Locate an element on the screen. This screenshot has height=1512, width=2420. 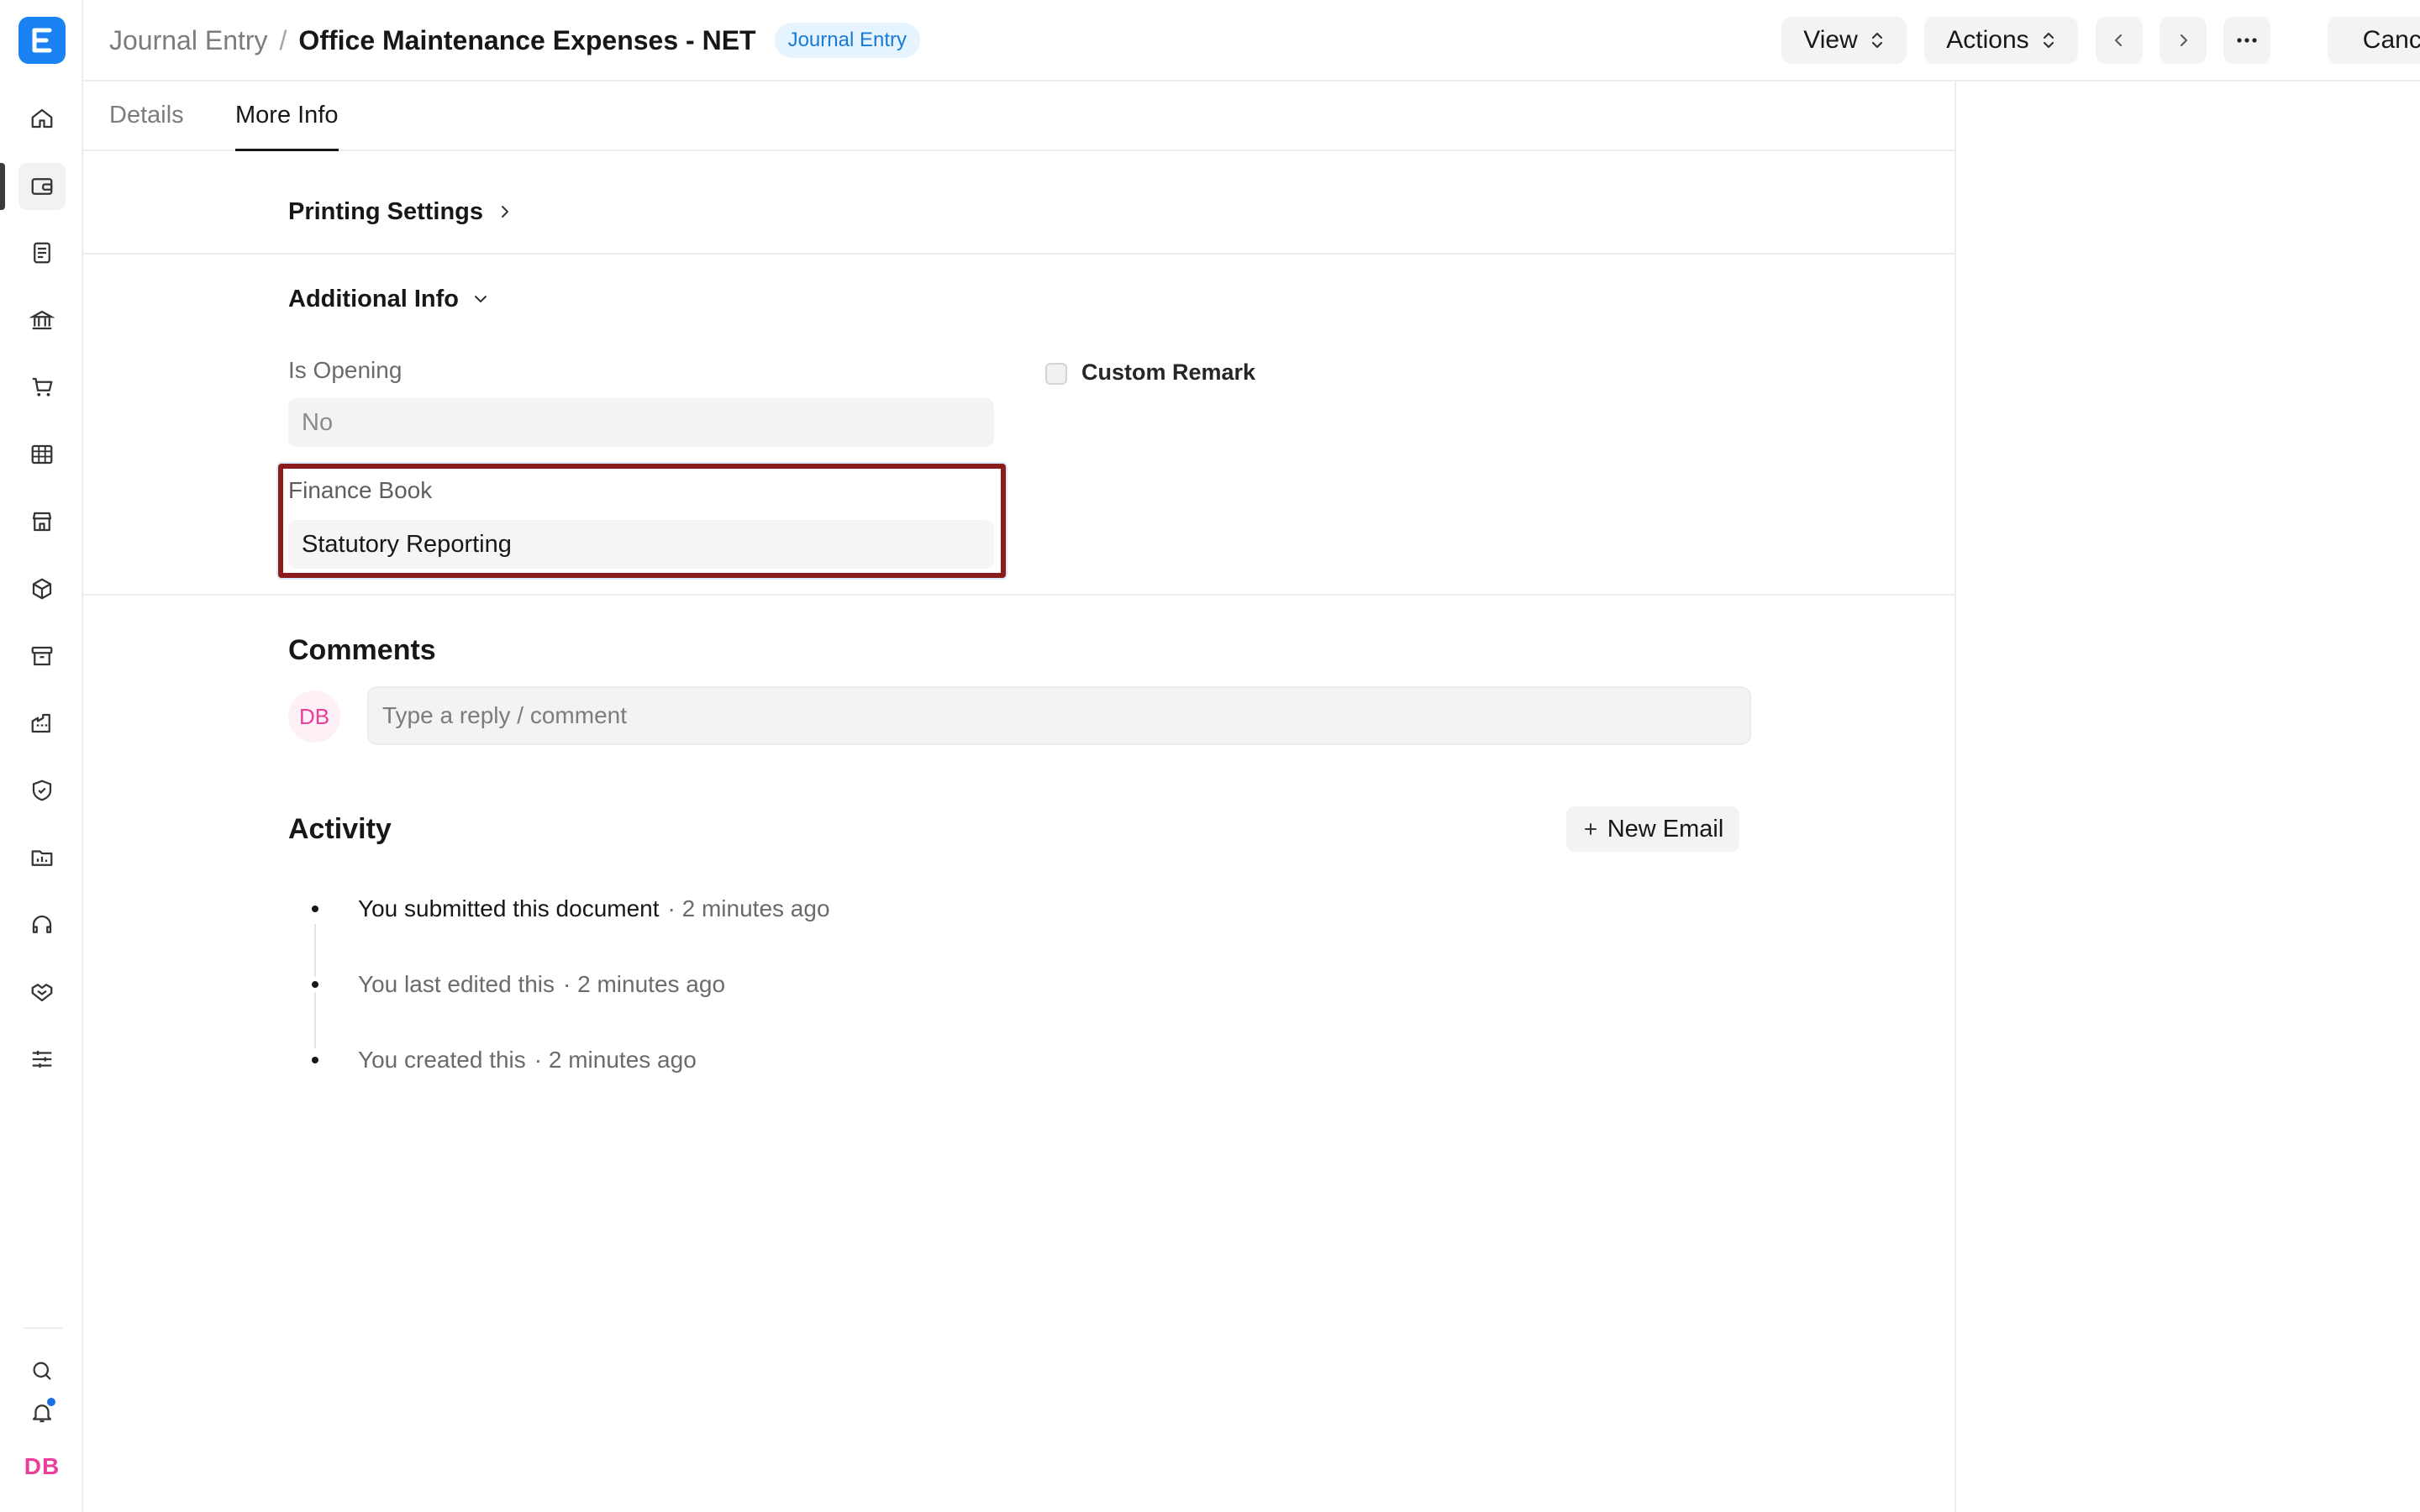
page-title: Office Maintenance Expenses - NET is located at coordinates (527, 39).